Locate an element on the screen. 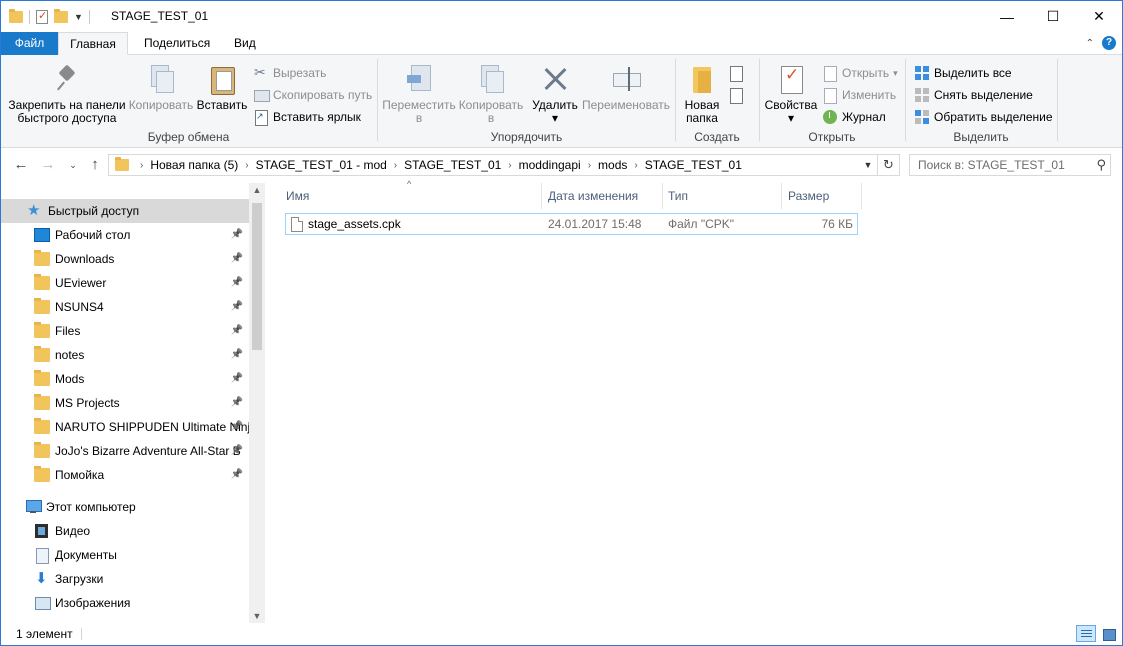 Image resolution: width=1123 pixels, height=646 pixels. collapse-ribbon-icon: ⌃ is located at coordinates (1090, 43).